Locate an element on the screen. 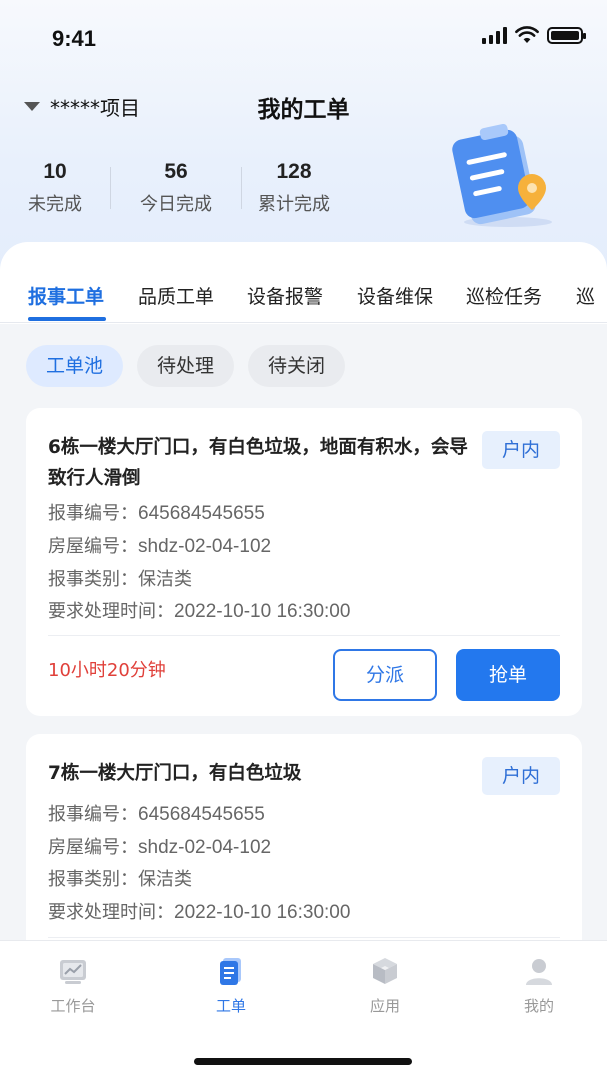 This screenshot has width=607, height=1080. filter-to-close: 待关闭 is located at coordinates (297, 366).